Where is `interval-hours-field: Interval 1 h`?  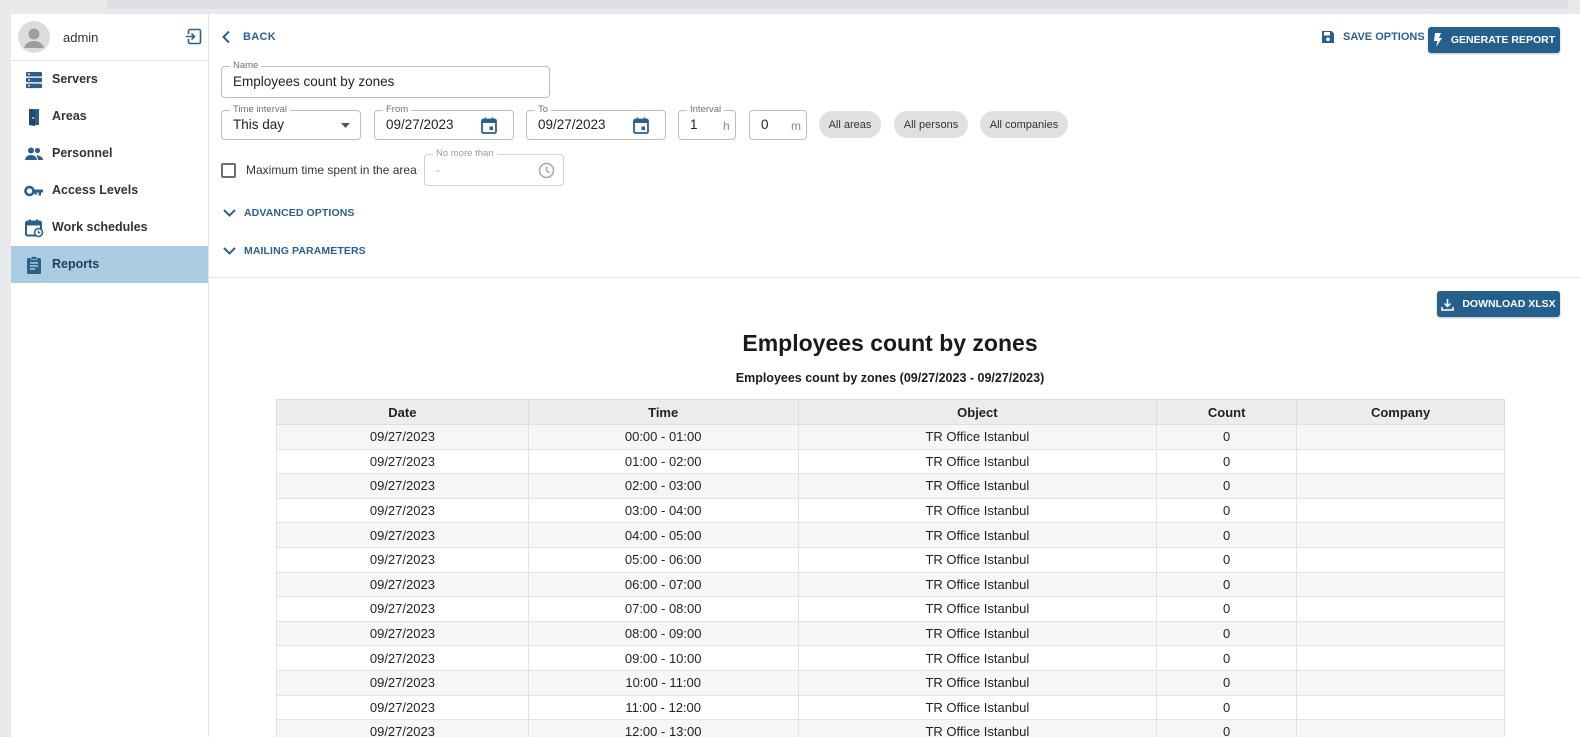
interval-hours-field: Interval 1 h is located at coordinates (707, 122).